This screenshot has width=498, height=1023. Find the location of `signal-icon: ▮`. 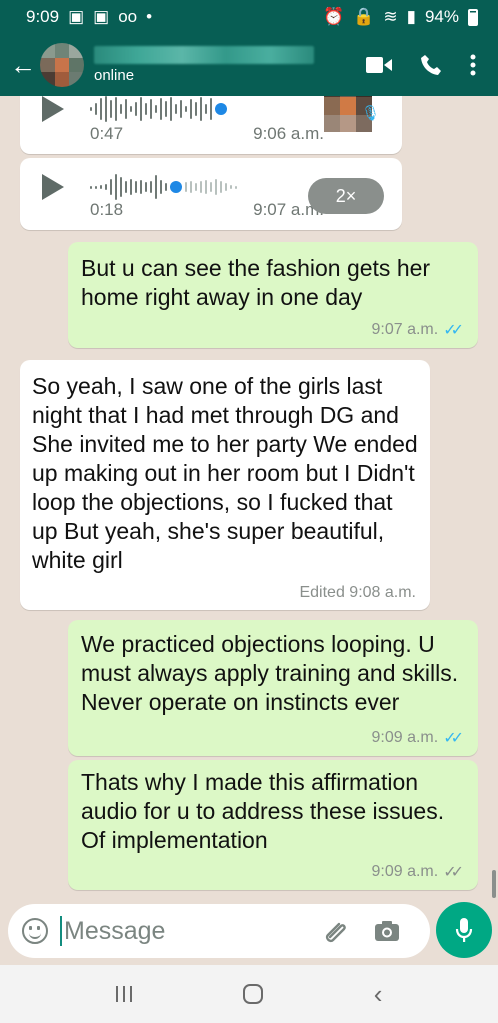

signal-icon: ▮ is located at coordinates (411, 16).